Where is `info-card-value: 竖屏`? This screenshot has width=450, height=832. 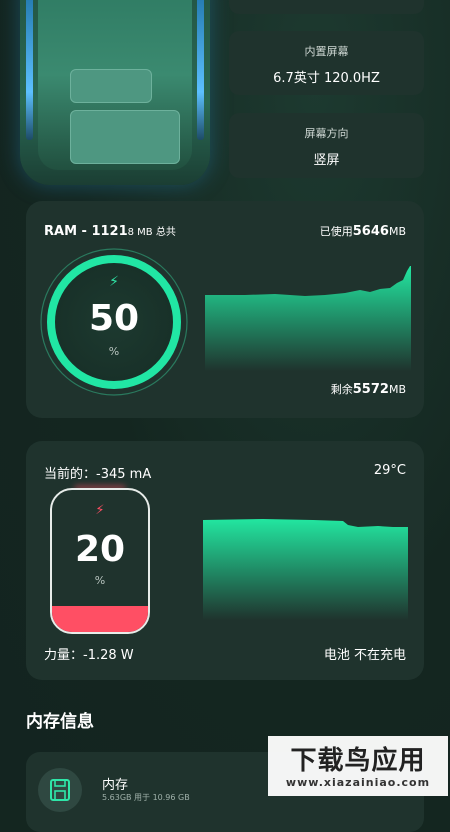 info-card-value: 竖屏 is located at coordinates (326, 160).